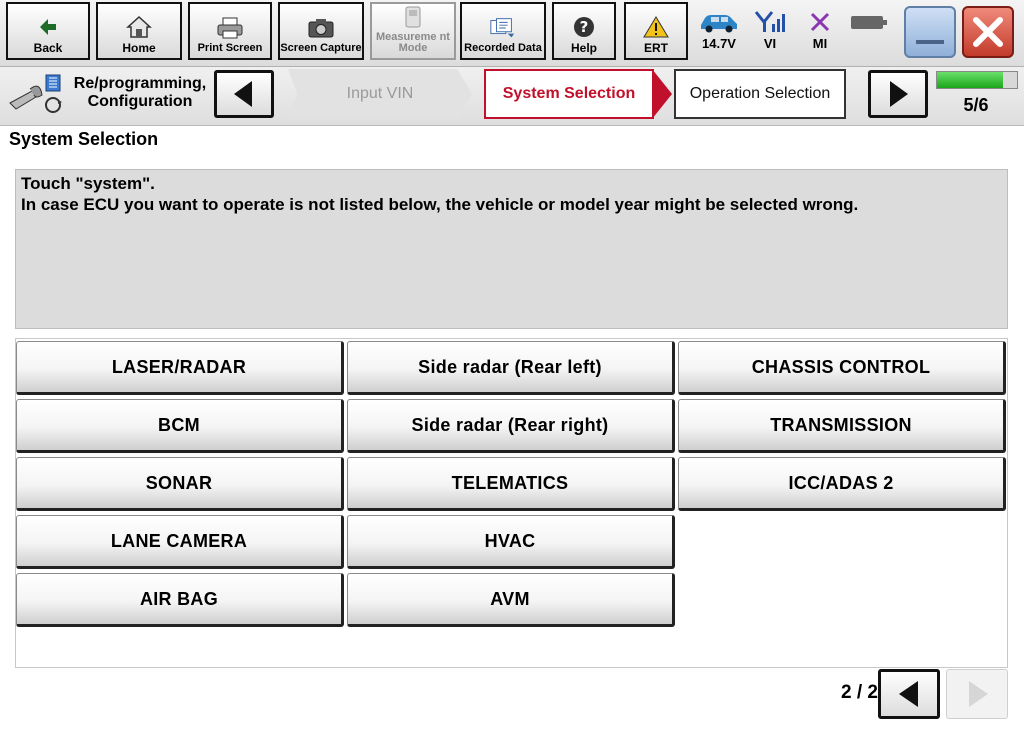 This screenshot has width=1024, height=734. I want to click on system-button-telematics: TELEMATICS, so click(511, 484).